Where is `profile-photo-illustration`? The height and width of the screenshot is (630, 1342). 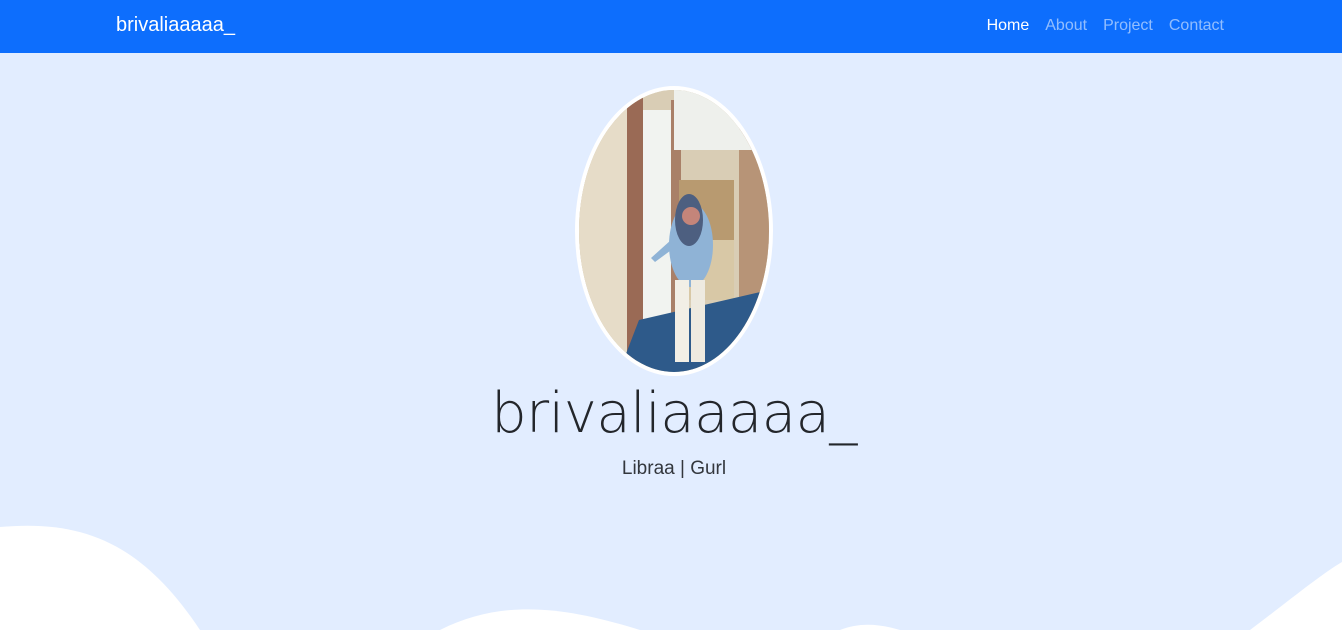
profile-photo-illustration is located at coordinates (674, 231).